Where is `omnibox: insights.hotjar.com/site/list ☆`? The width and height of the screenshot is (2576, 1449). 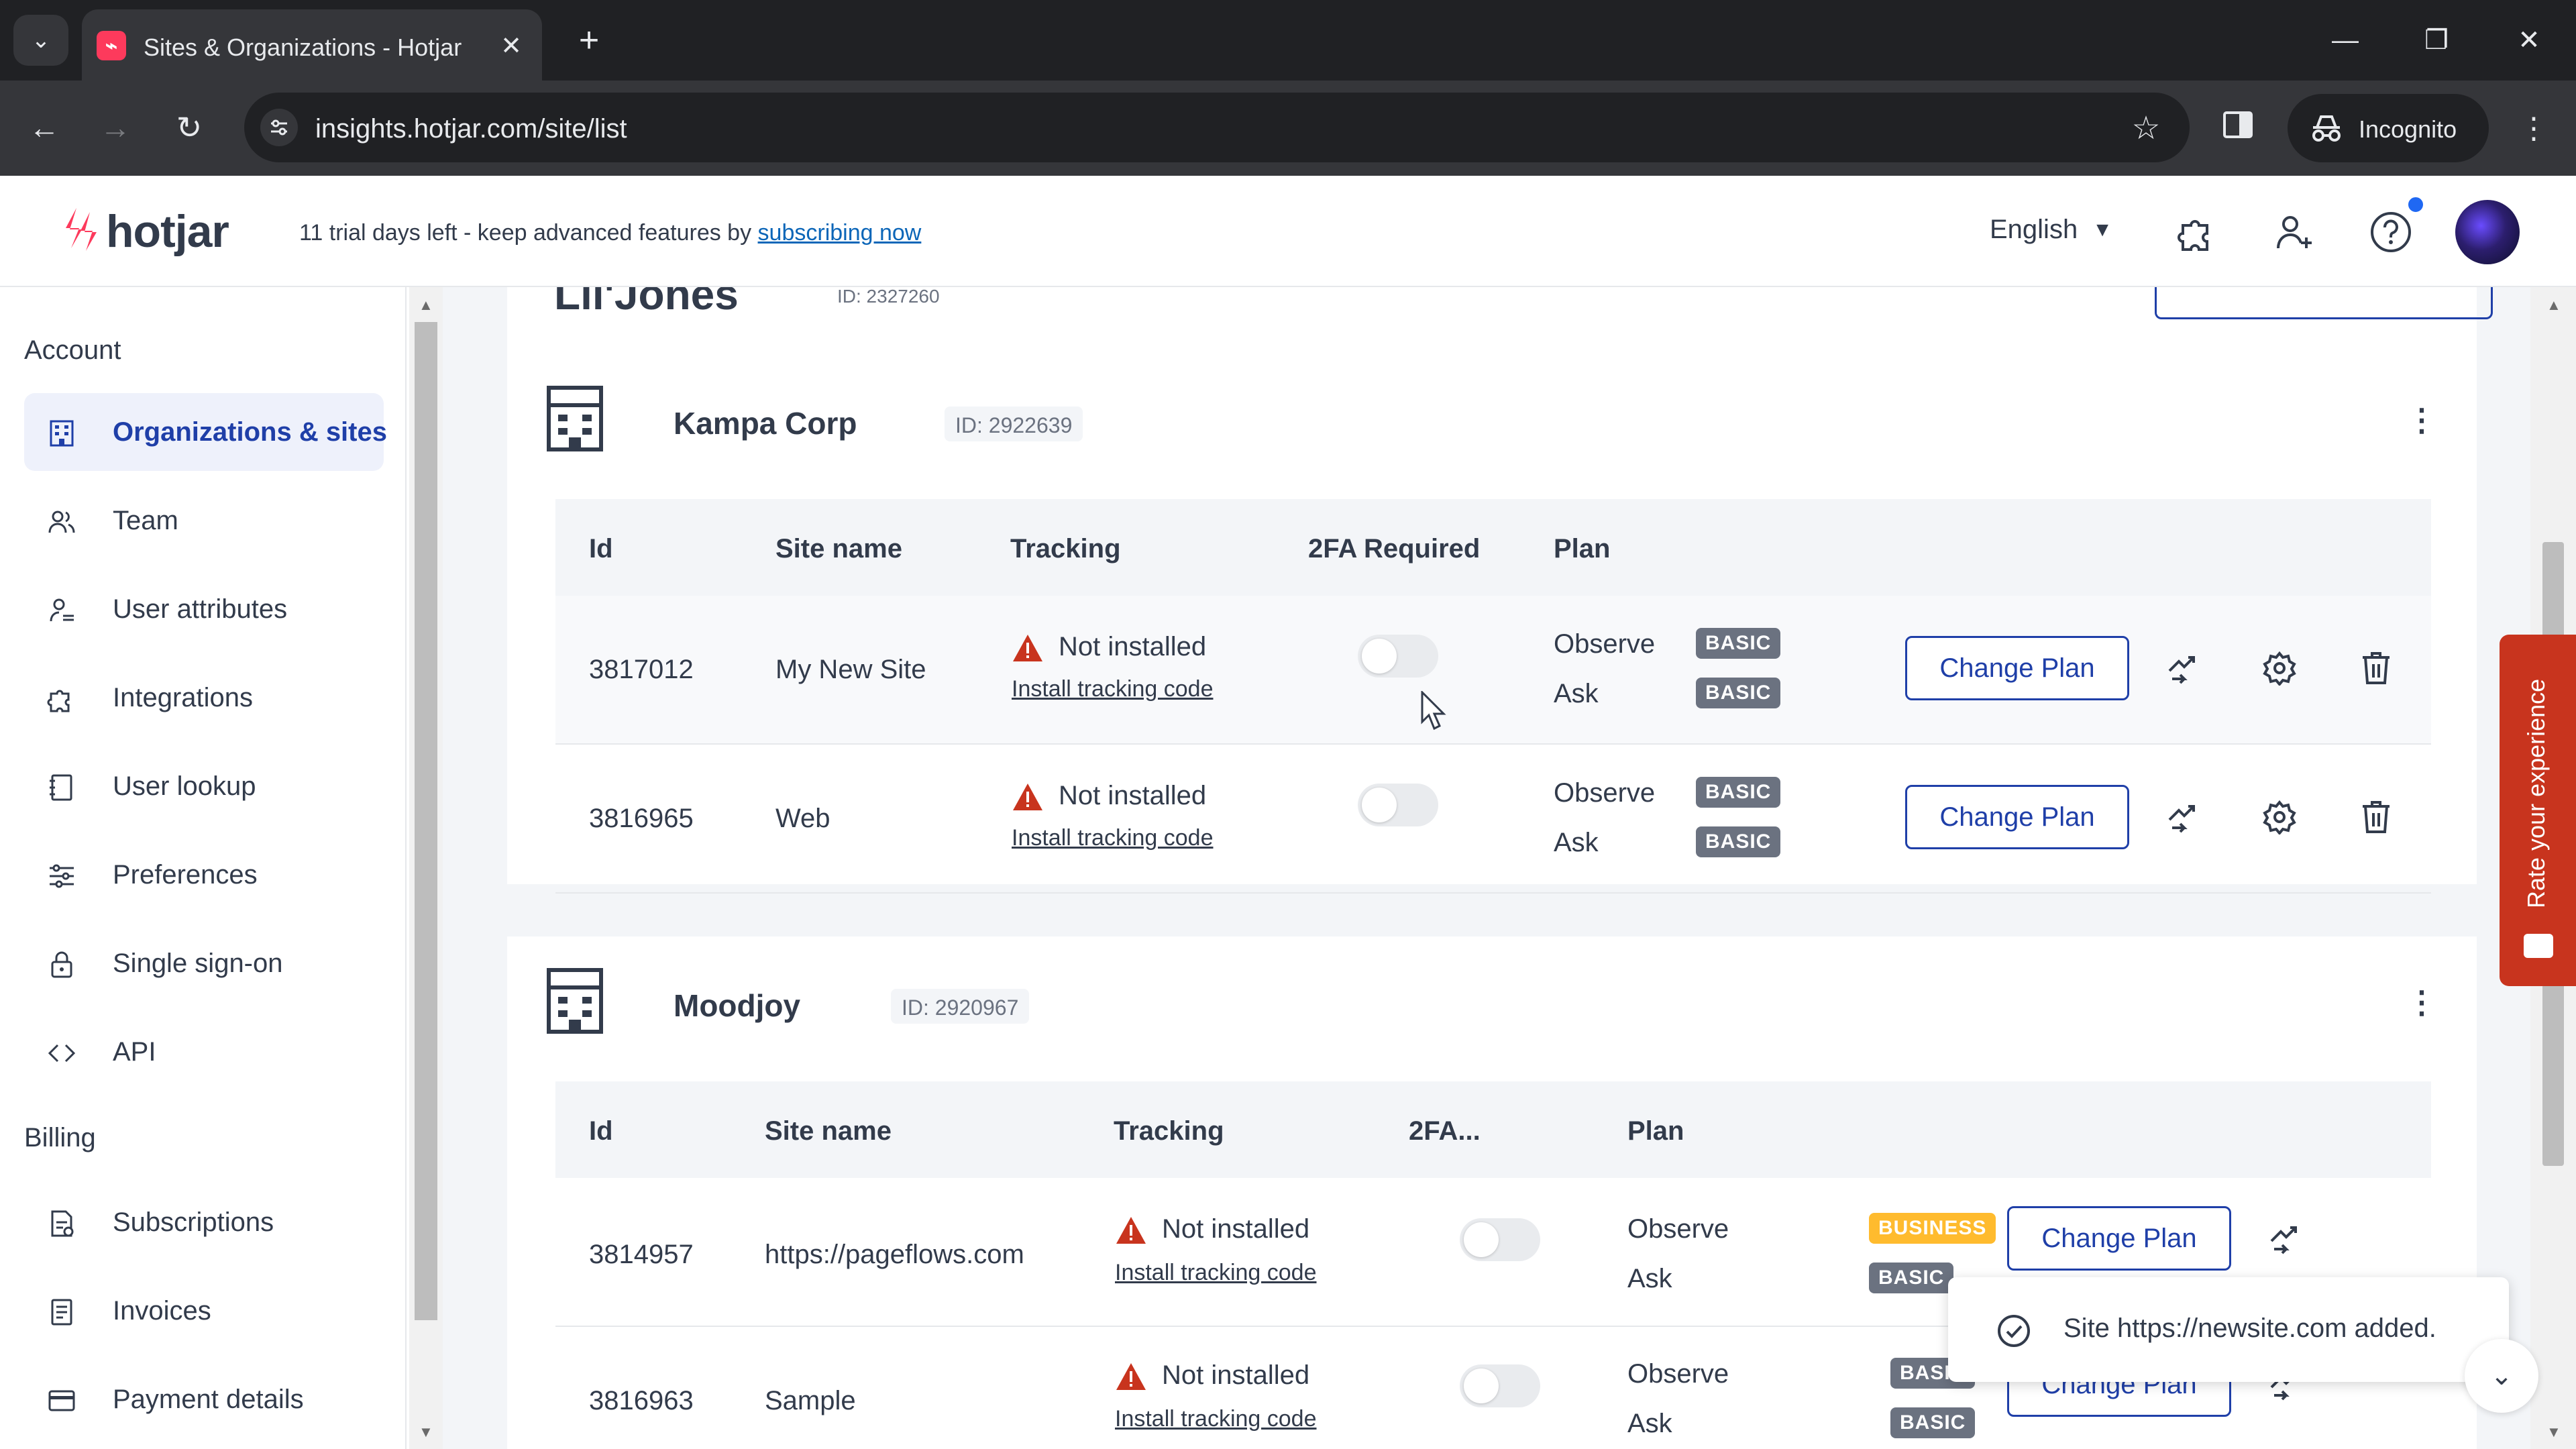 omnibox: insights.hotjar.com/site/list ☆ is located at coordinates (1217, 127).